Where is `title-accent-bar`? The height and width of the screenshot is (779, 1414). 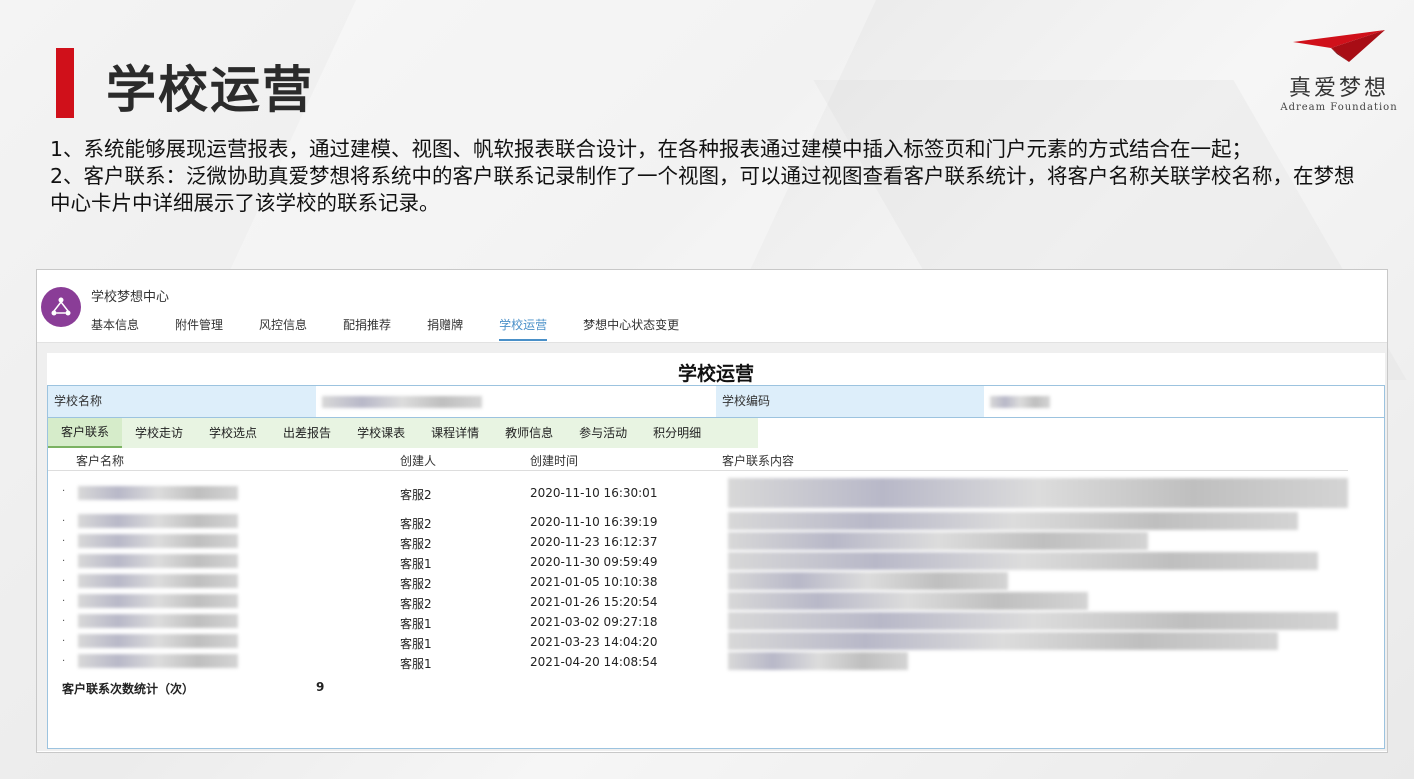 title-accent-bar is located at coordinates (65, 83).